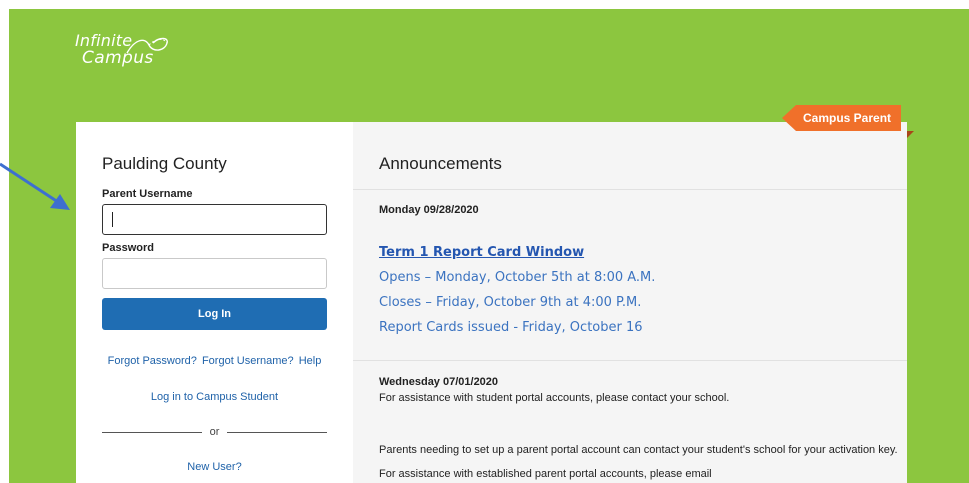 The image size is (969, 483). What do you see at coordinates (214, 314) in the screenshot?
I see `login-button: Log In` at bounding box center [214, 314].